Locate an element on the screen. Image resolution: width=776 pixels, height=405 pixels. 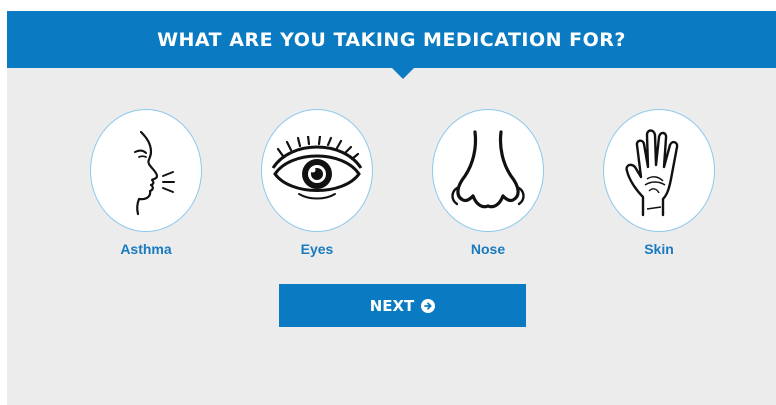
option-eyes: Eyes is located at coordinates (317, 184).